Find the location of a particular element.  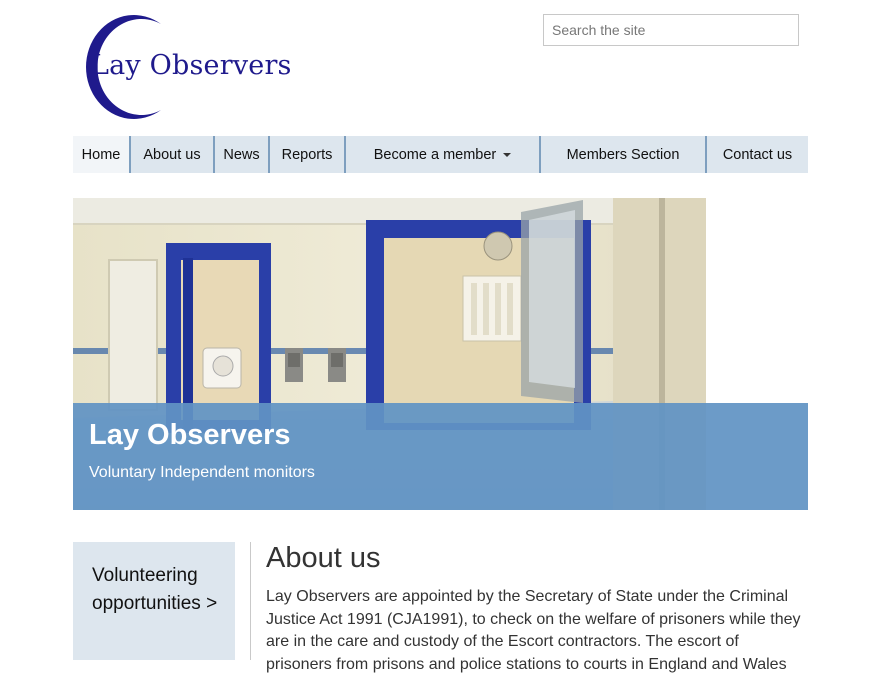

search-input is located at coordinates (671, 30).